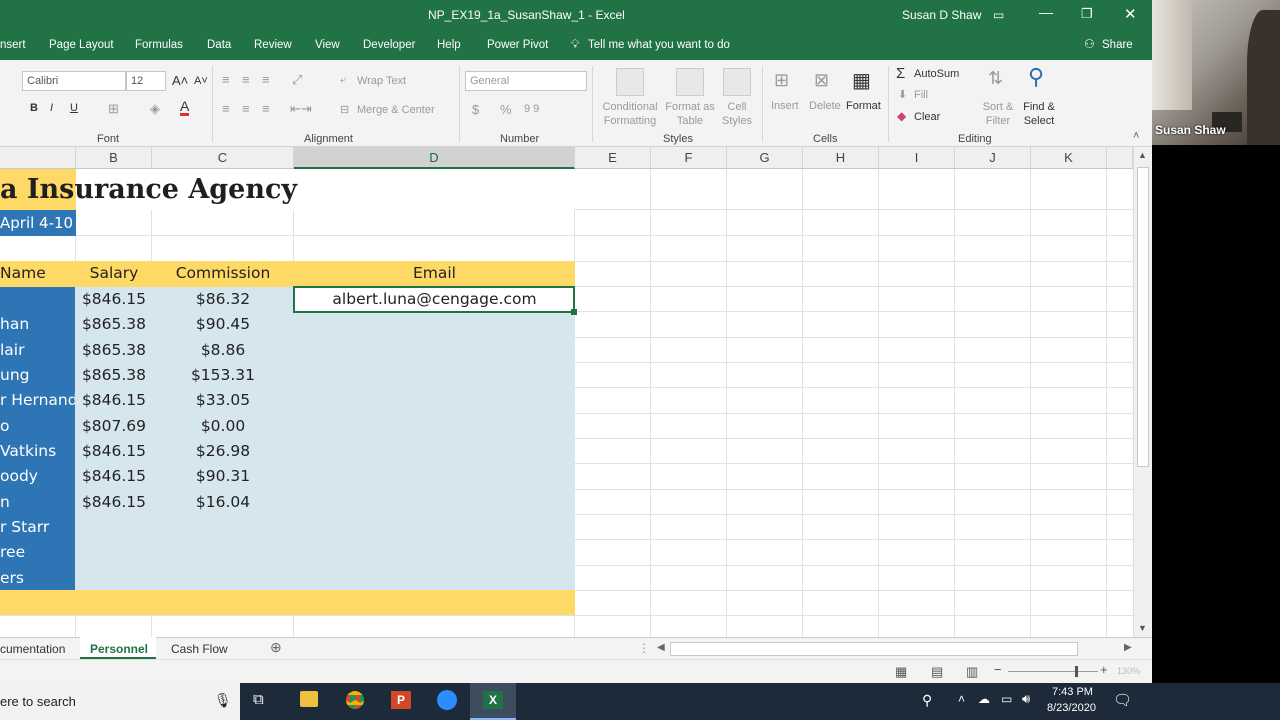 This screenshot has height=720, width=1280. What do you see at coordinates (493, 700) in the screenshot?
I see `excel-icon: X` at bounding box center [493, 700].